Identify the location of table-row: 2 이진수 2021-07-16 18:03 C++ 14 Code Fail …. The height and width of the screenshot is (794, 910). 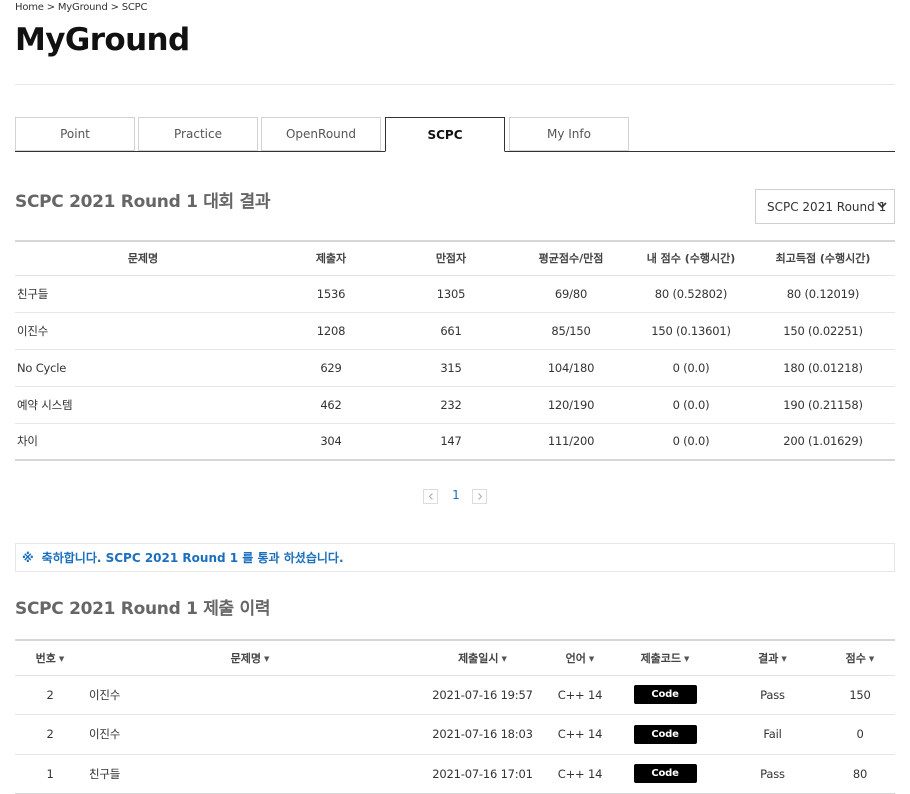
(455, 734).